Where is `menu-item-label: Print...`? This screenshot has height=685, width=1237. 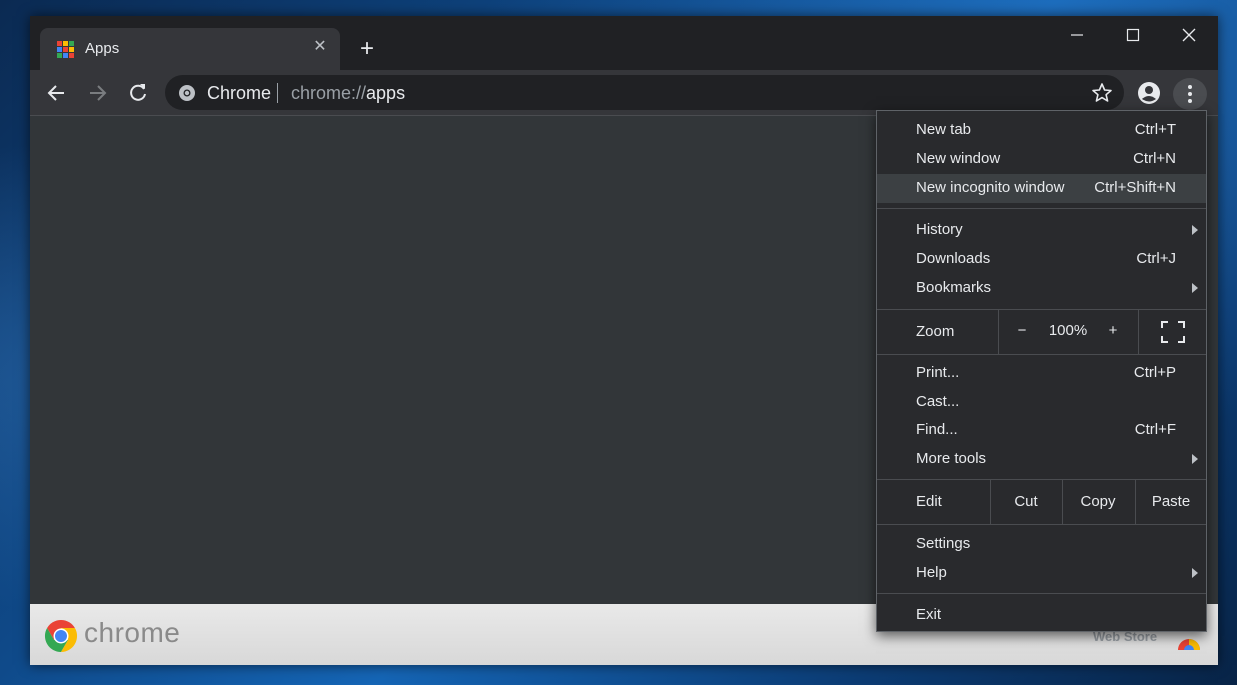 menu-item-label: Print... is located at coordinates (938, 372).